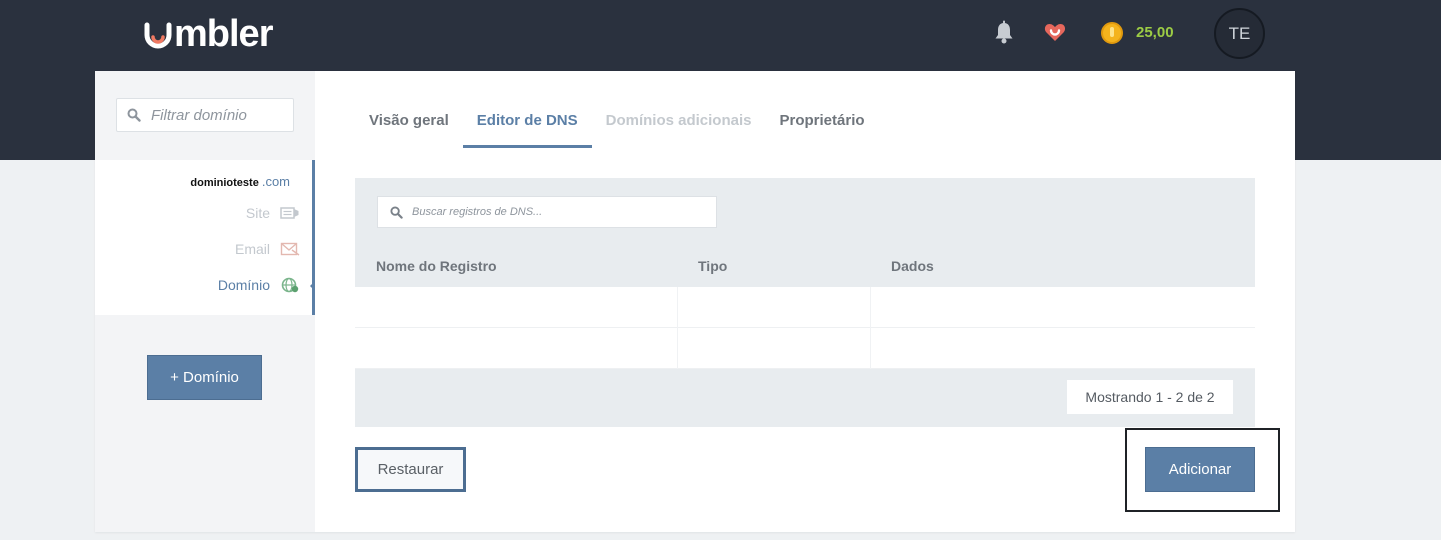 Image resolution: width=1441 pixels, height=540 pixels. What do you see at coordinates (290, 249) in the screenshot?
I see `email-icon` at bounding box center [290, 249].